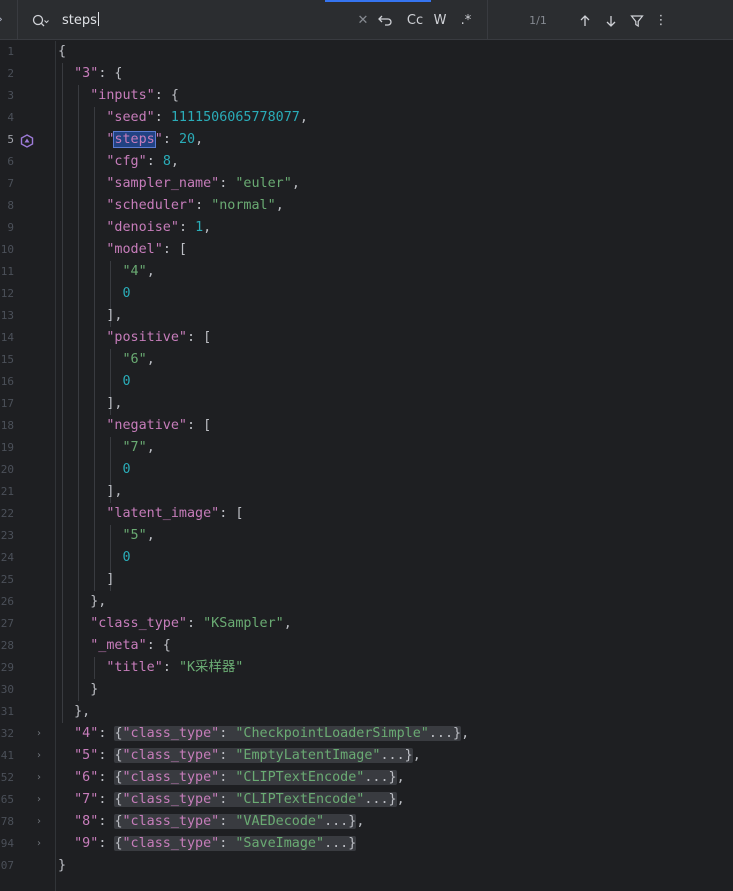  What do you see at coordinates (366, 96) in the screenshot?
I see `code-line: 3 "inputs": {` at bounding box center [366, 96].